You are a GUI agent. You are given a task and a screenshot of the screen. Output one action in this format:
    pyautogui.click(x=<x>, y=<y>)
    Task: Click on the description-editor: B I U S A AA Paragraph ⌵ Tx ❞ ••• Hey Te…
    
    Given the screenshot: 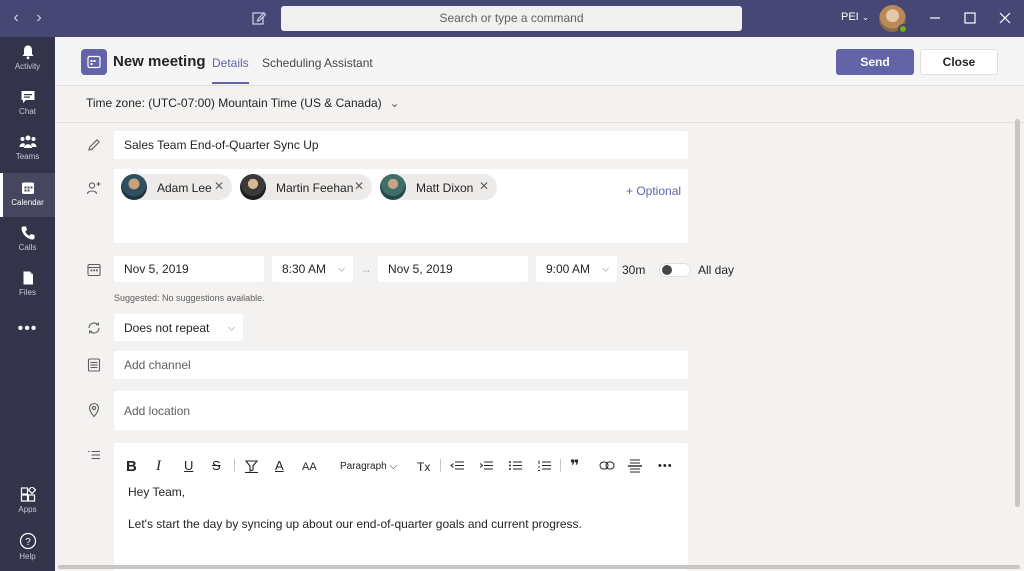 What is the action you would take?
    pyautogui.click(x=401, y=507)
    